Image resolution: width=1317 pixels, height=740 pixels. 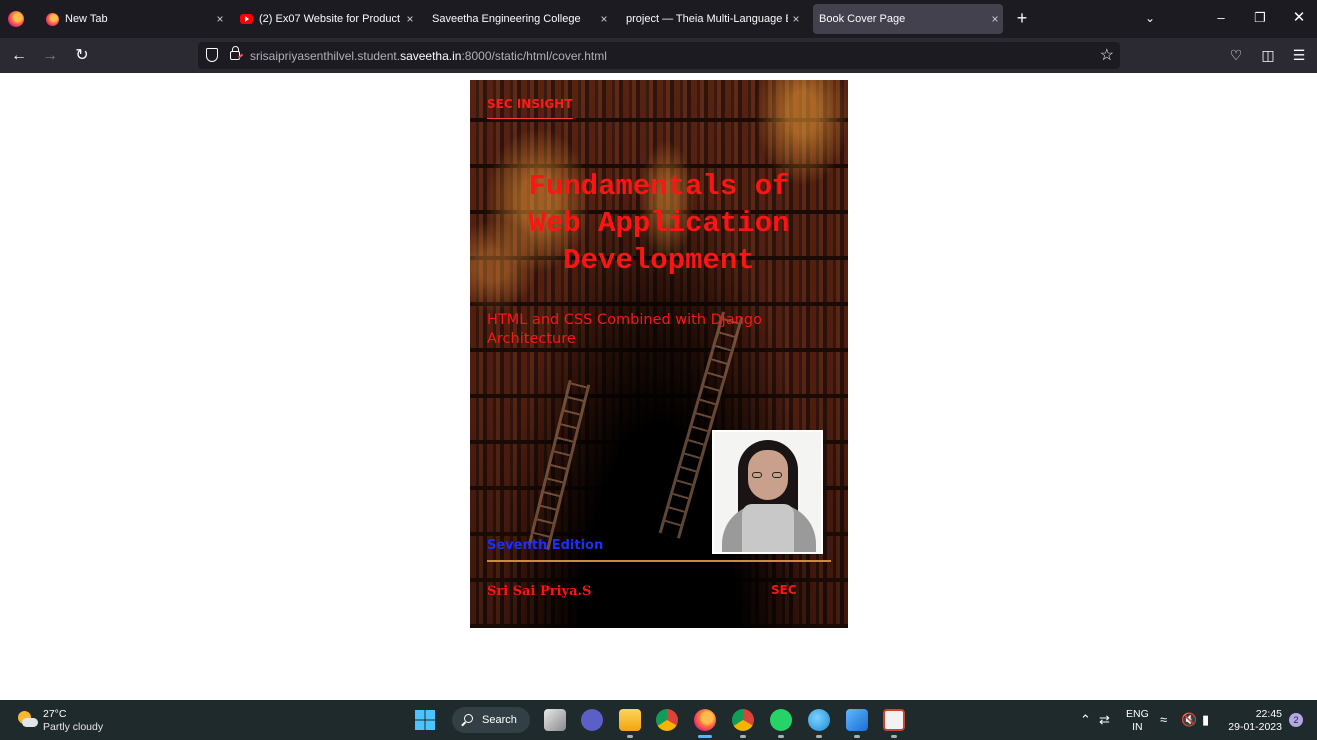 What do you see at coordinates (545, 545) in the screenshot?
I see `cover-edition: Seventh Edition` at bounding box center [545, 545].